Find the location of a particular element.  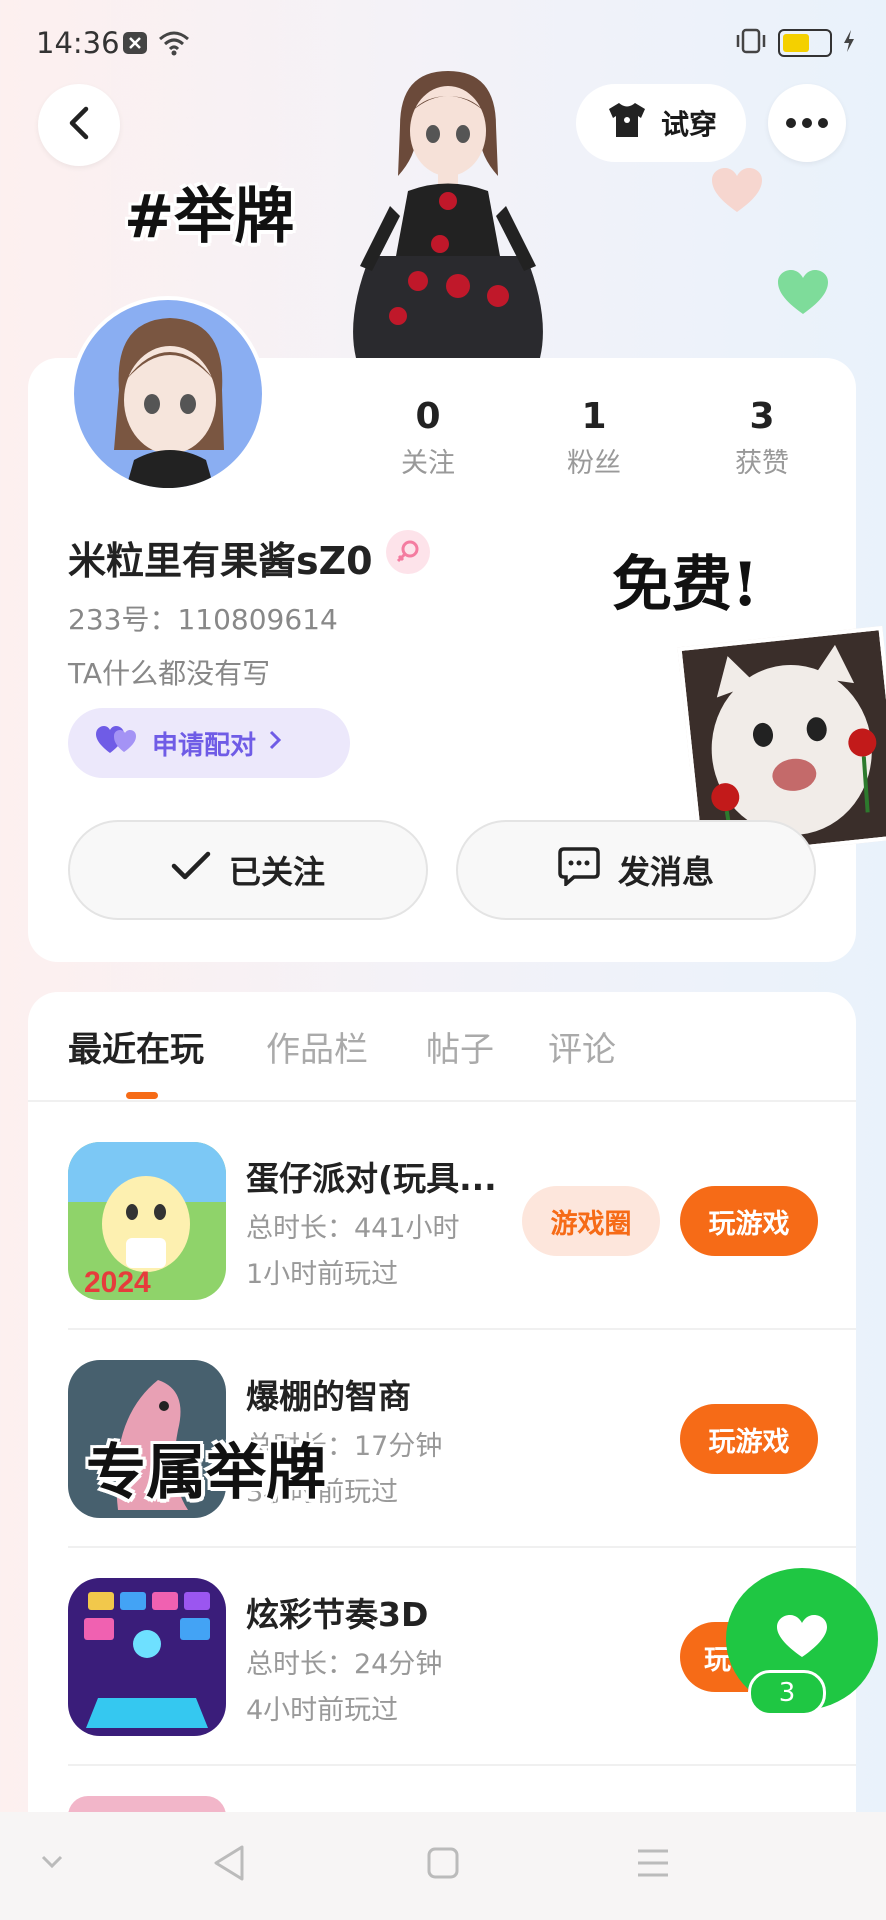

battery-icon is located at coordinates (805, 43).